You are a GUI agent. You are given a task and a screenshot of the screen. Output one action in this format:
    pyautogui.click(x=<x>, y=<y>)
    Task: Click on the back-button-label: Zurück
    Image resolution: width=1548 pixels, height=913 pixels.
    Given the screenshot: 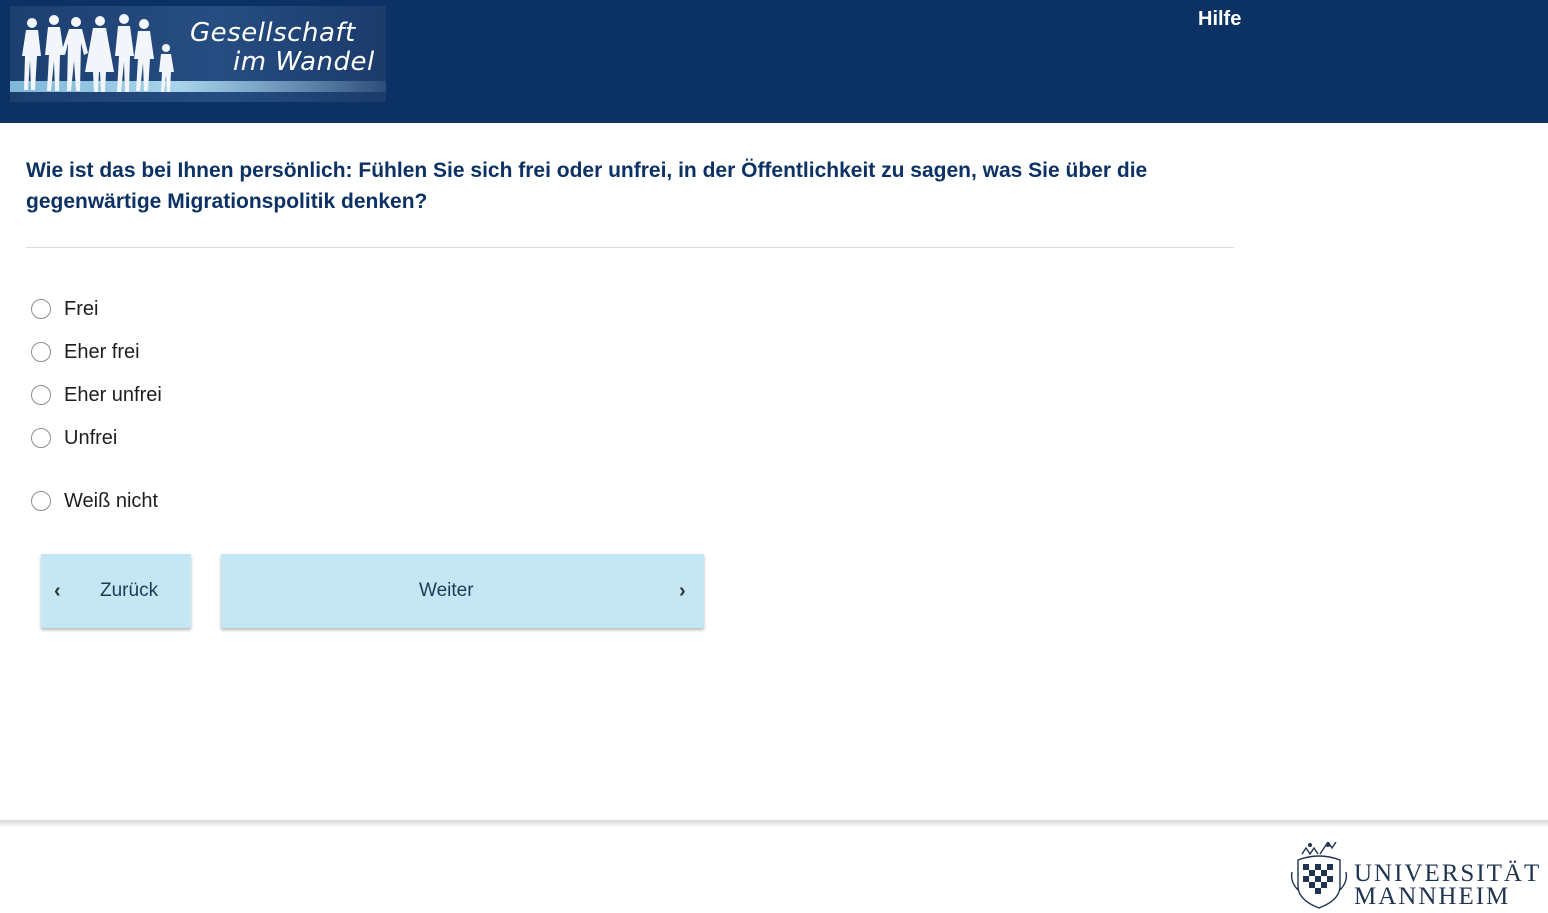 What is the action you would take?
    pyautogui.click(x=129, y=590)
    